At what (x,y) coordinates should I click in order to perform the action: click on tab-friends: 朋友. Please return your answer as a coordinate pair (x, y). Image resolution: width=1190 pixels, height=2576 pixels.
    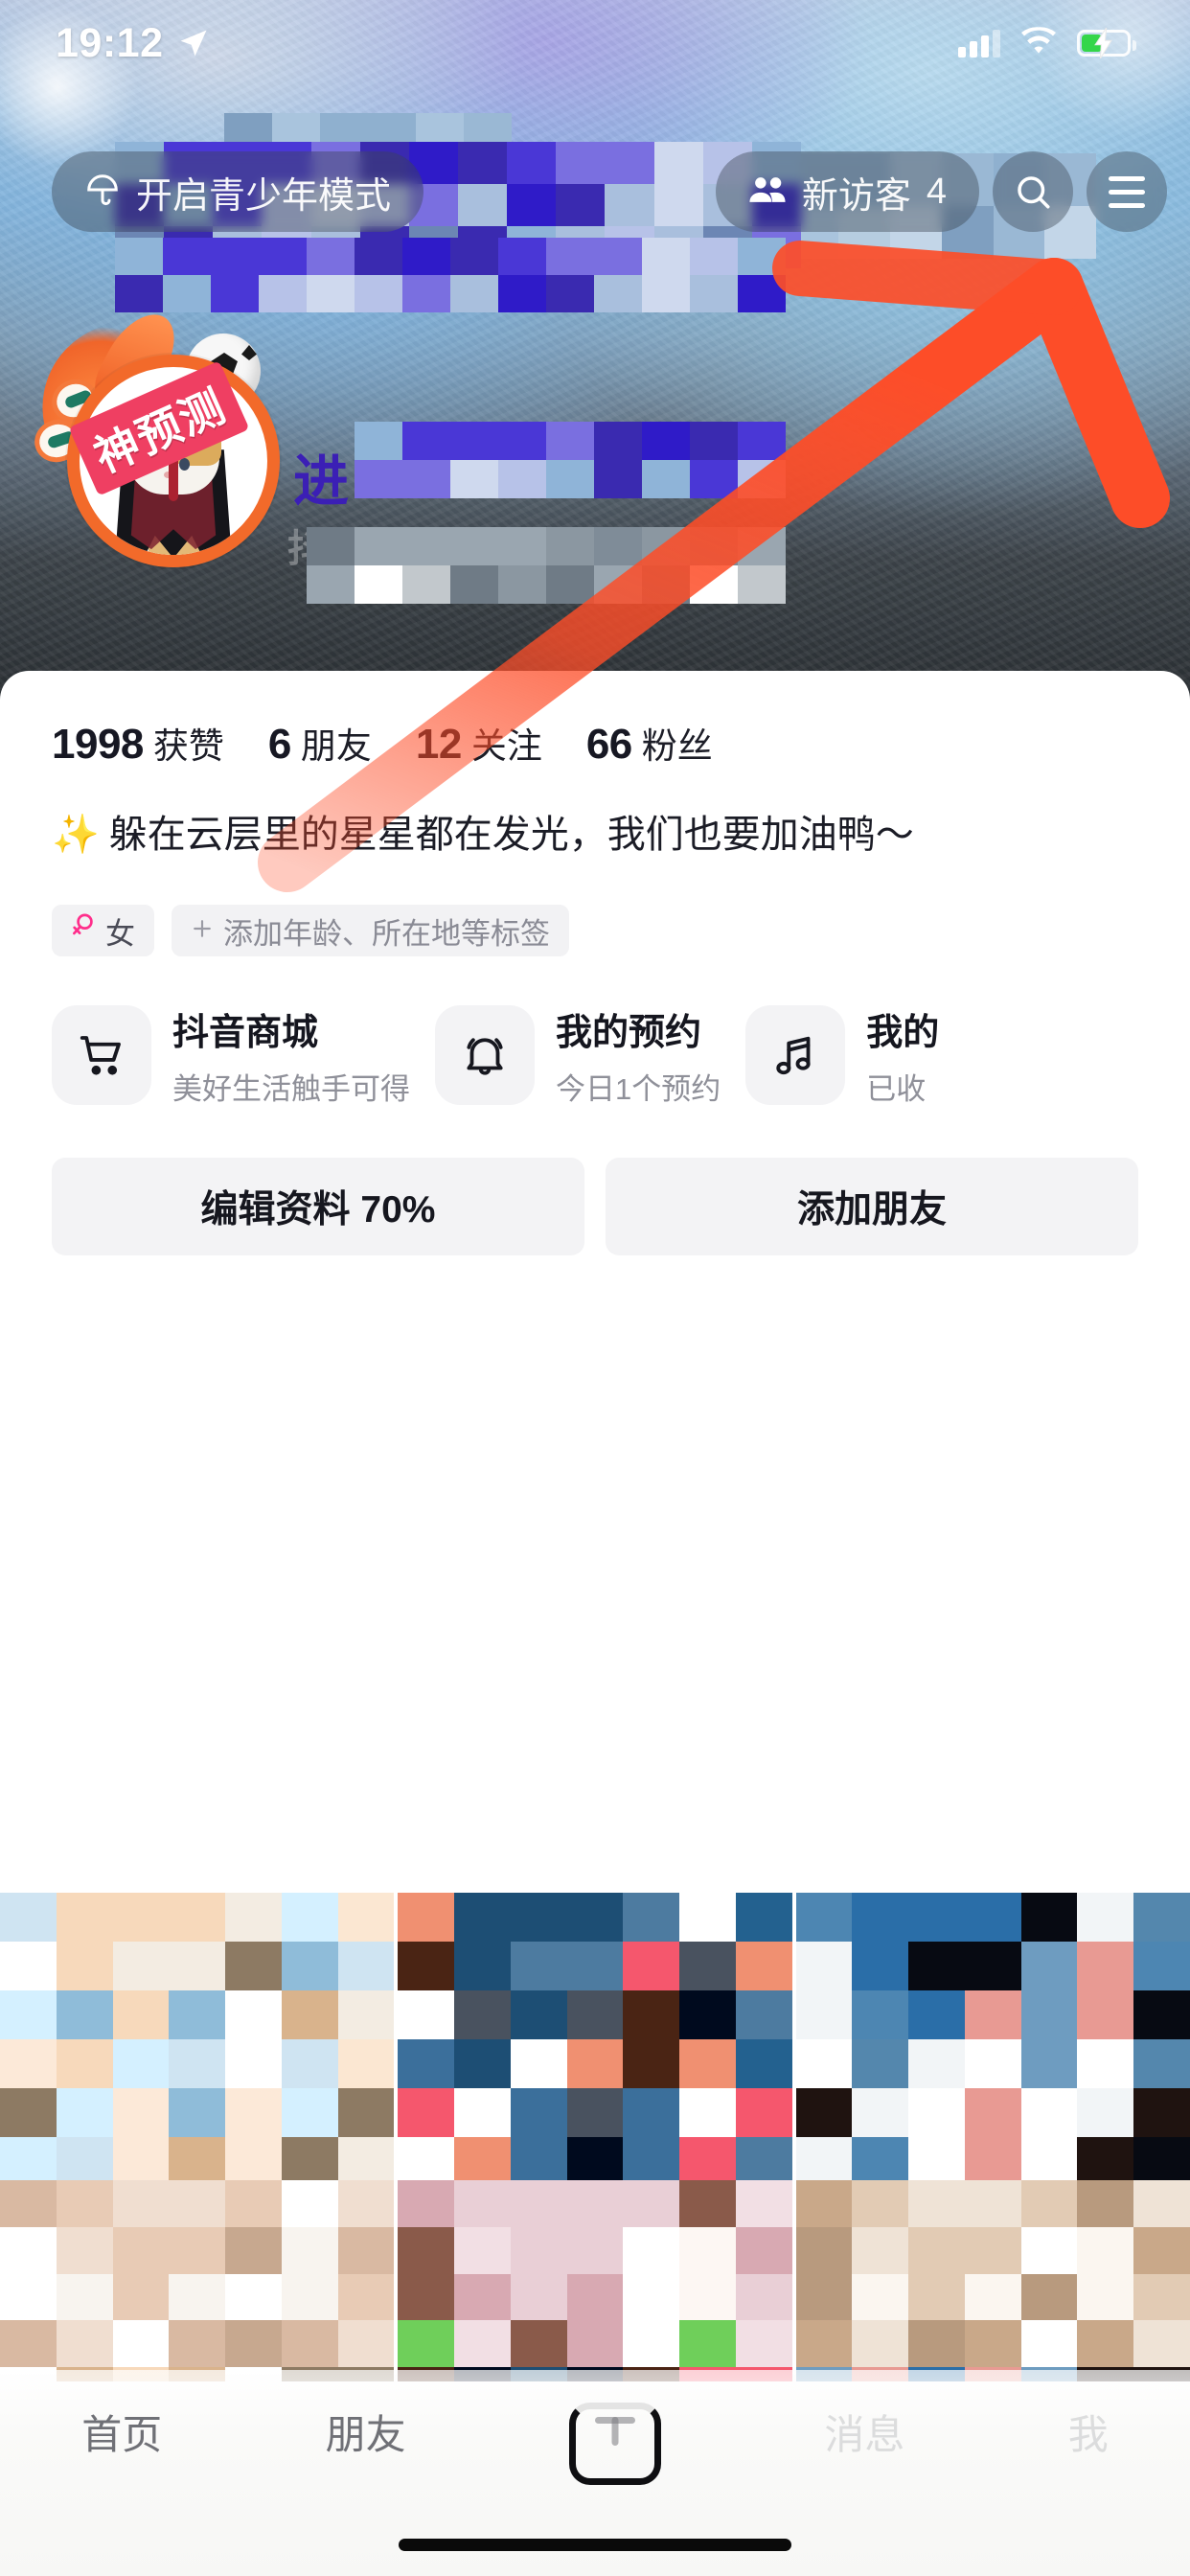
    Looking at the image, I should click on (366, 2432).